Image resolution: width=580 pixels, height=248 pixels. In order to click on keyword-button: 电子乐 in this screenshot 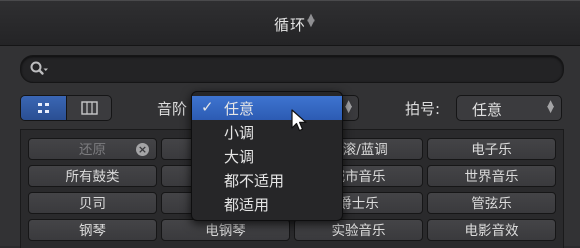, I will do `click(491, 149)`.